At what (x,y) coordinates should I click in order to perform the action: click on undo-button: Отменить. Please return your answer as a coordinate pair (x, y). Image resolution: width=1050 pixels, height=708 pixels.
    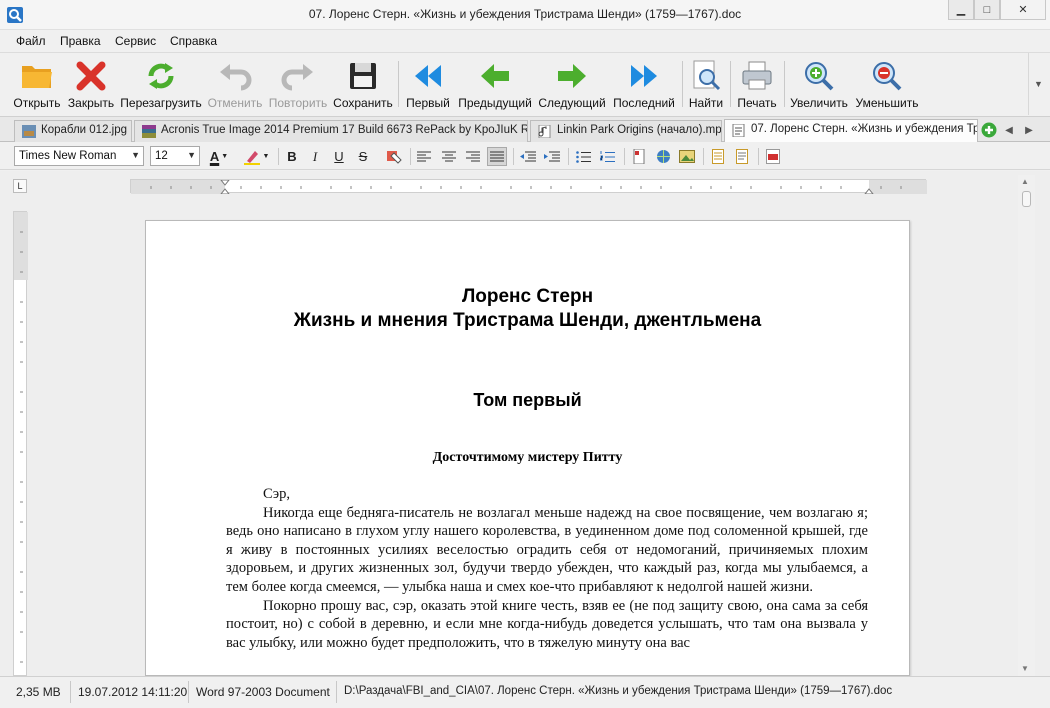
    Looking at the image, I should click on (235, 84).